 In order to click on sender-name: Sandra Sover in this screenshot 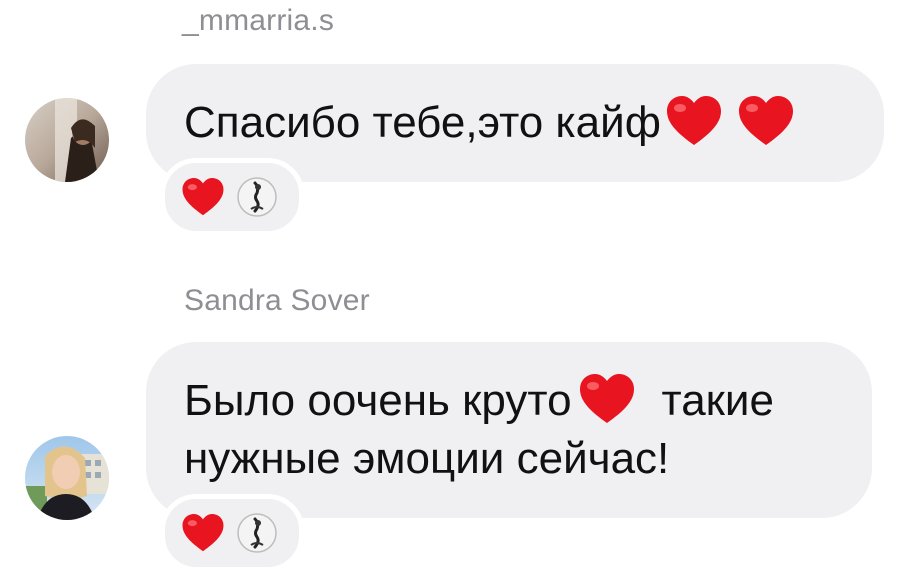, I will do `click(277, 301)`.